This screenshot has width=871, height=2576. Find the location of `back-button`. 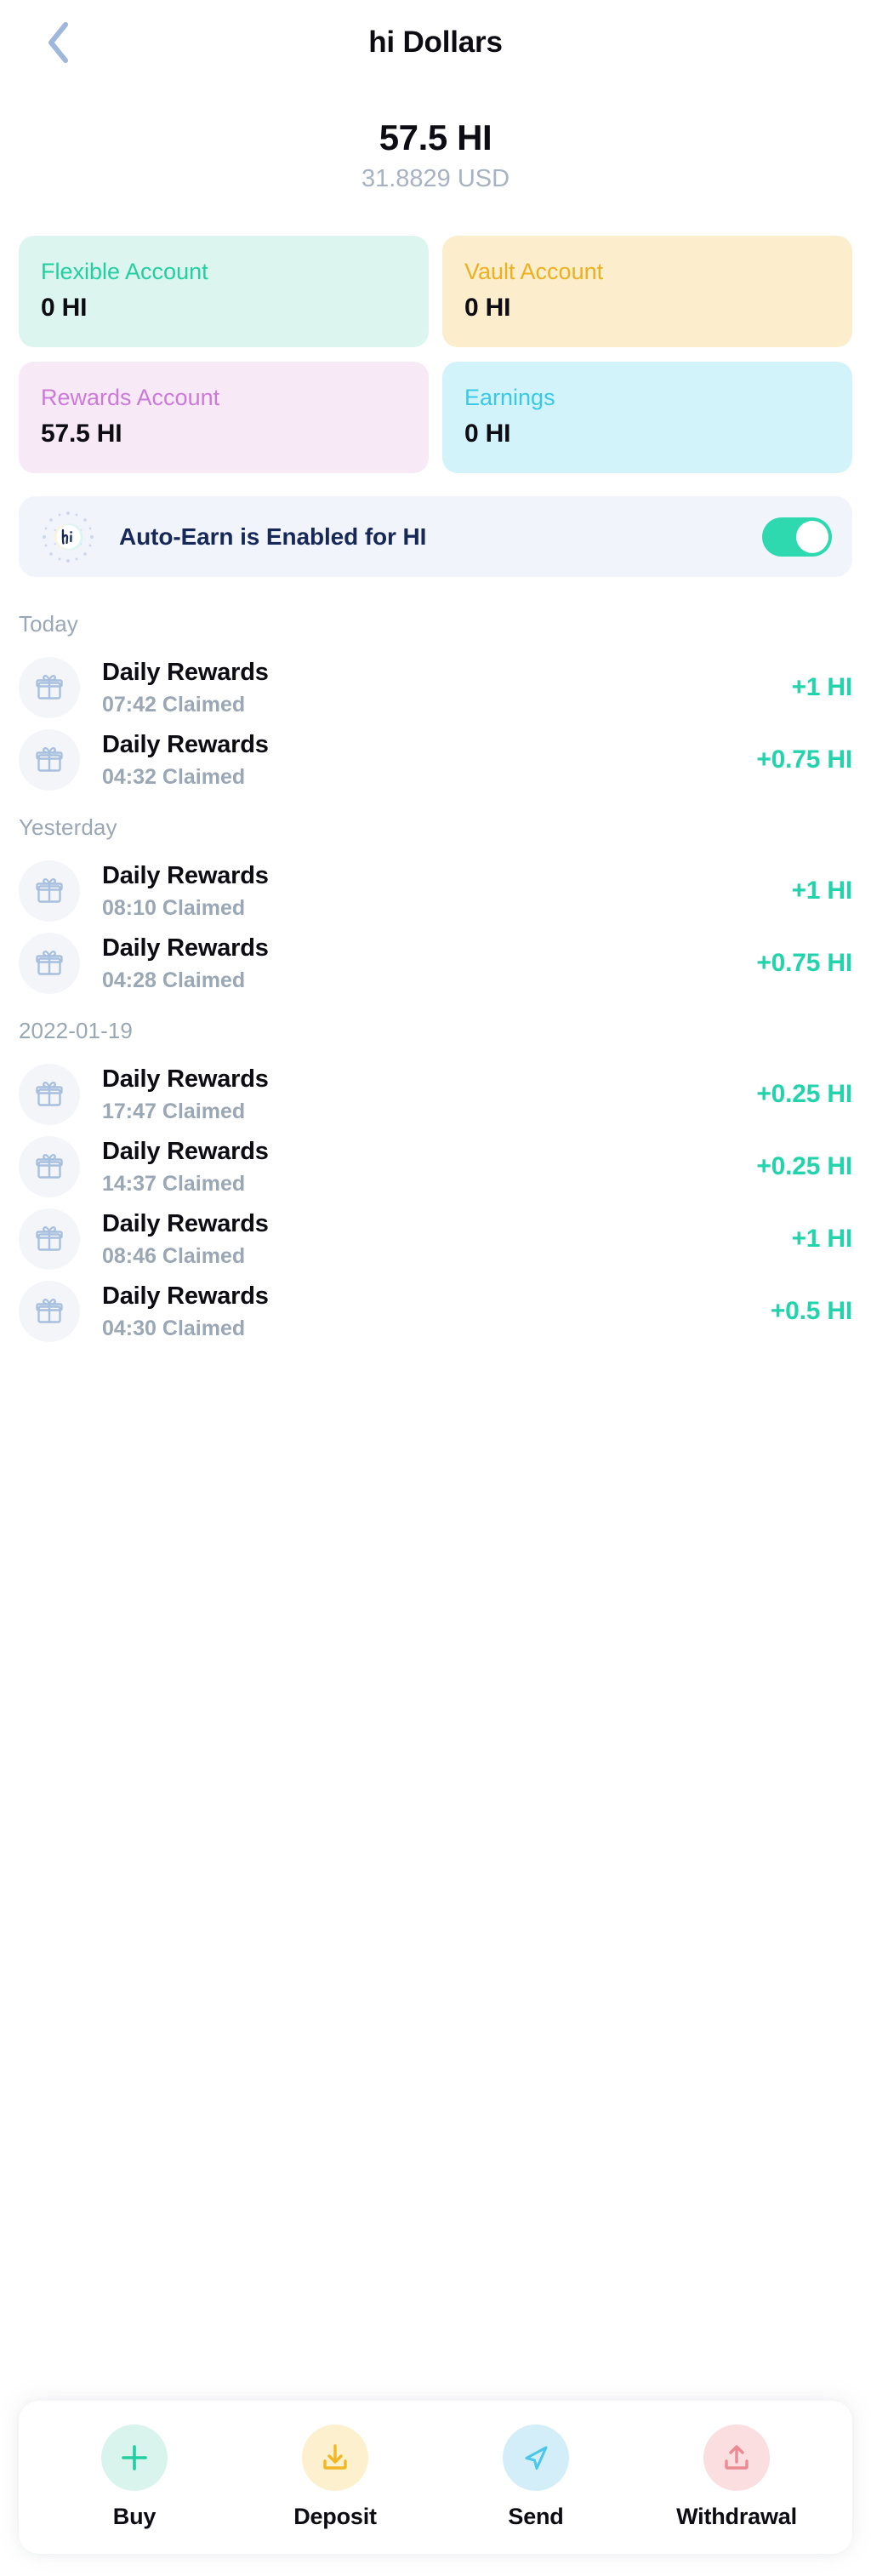

back-button is located at coordinates (58, 42).